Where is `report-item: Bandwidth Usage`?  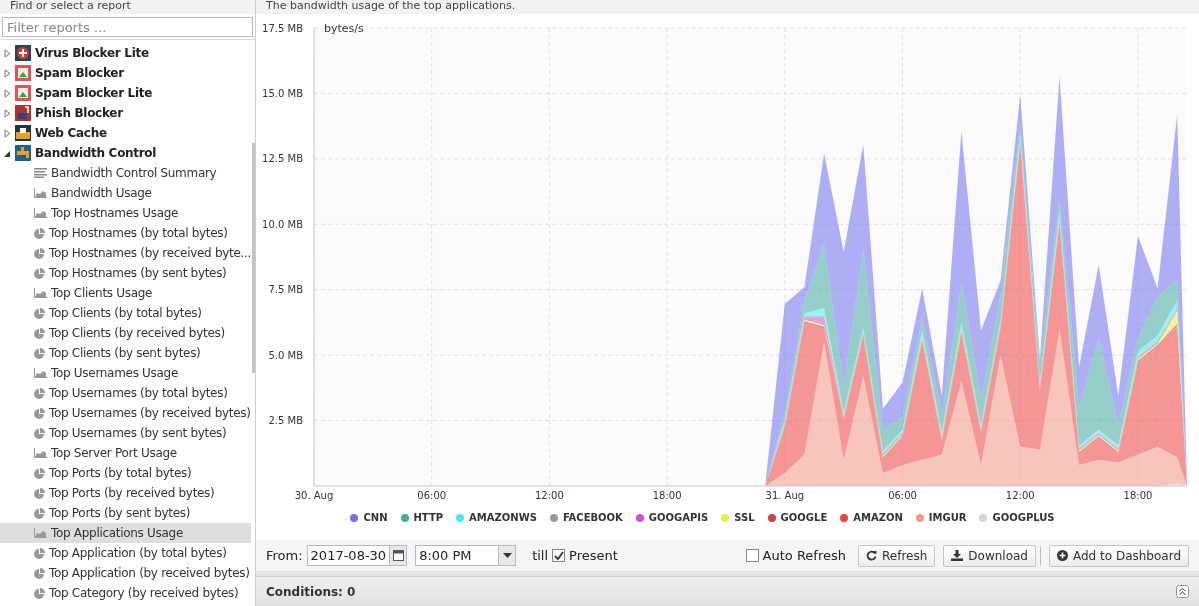
report-item: Bandwidth Usage is located at coordinates (126, 193).